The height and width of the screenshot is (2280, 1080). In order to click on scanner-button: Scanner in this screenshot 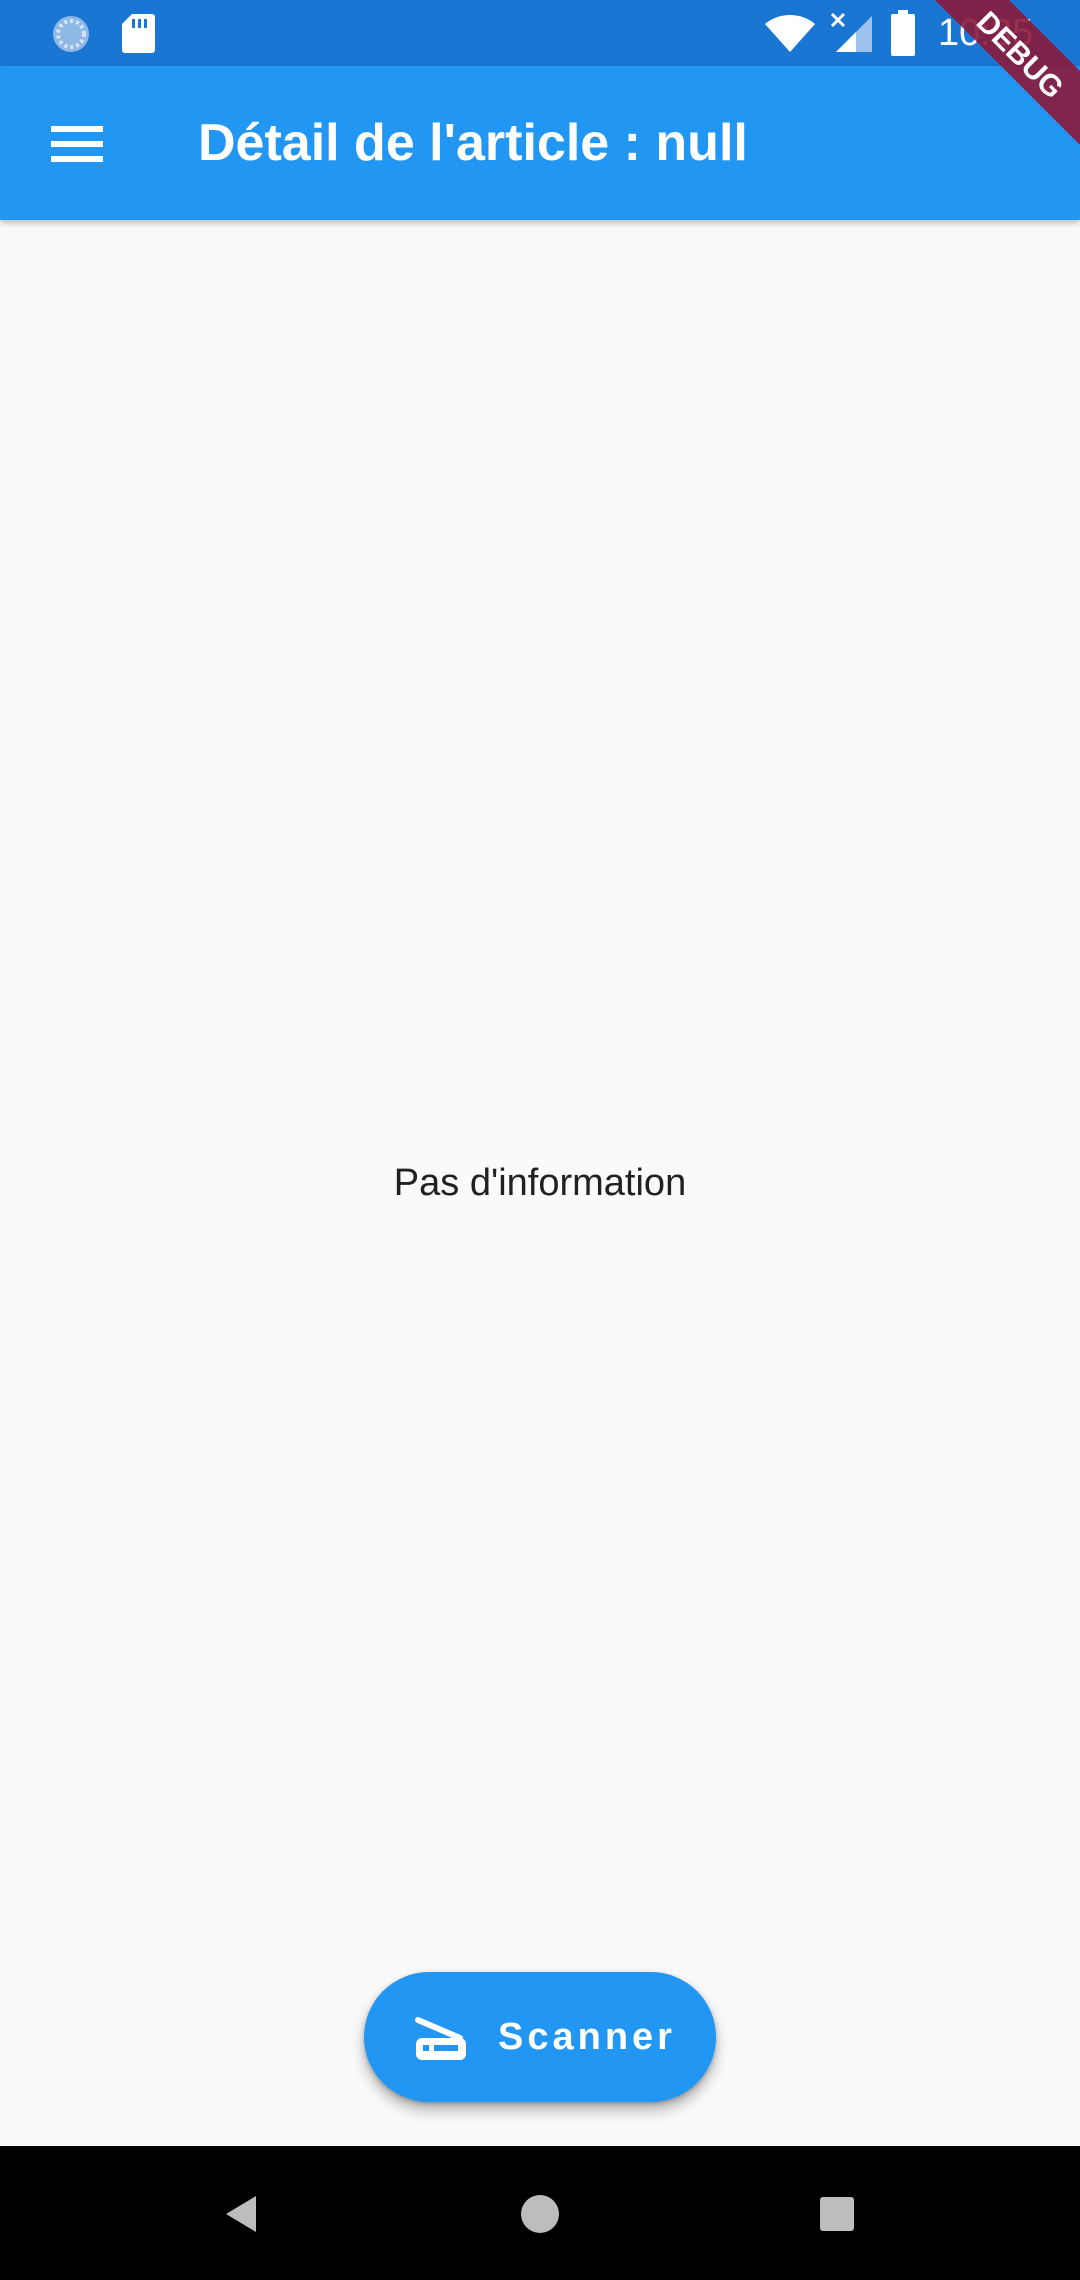, I will do `click(540, 2037)`.